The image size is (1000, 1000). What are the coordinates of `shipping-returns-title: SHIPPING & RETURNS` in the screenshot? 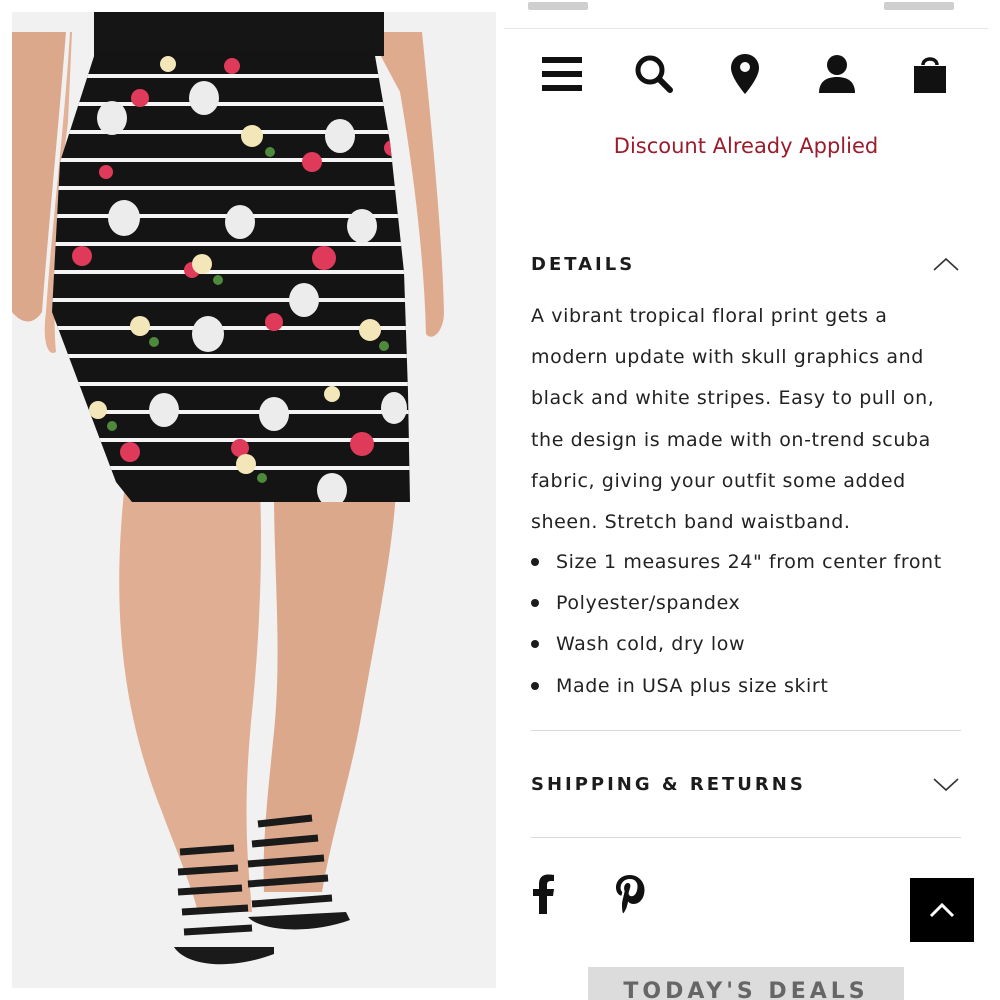 It's located at (668, 784).